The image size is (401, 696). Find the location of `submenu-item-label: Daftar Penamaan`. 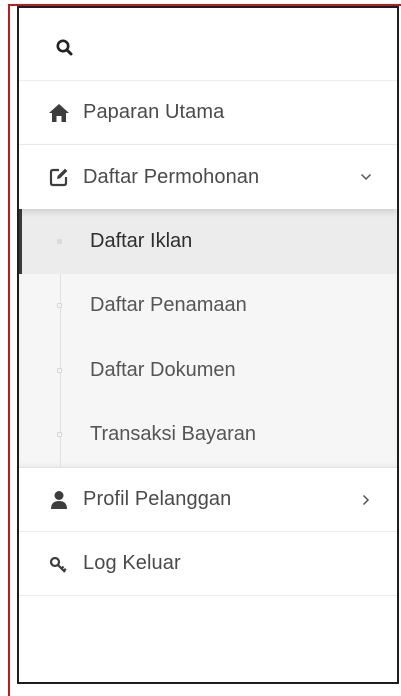

submenu-item-label: Daftar Penamaan is located at coordinates (168, 305).